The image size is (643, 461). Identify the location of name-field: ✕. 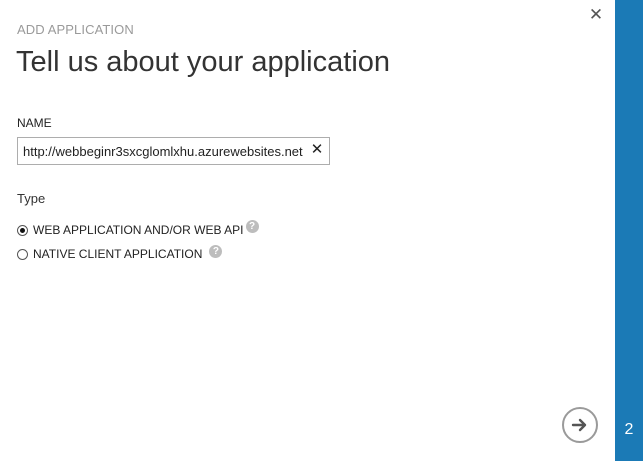
(173, 151).